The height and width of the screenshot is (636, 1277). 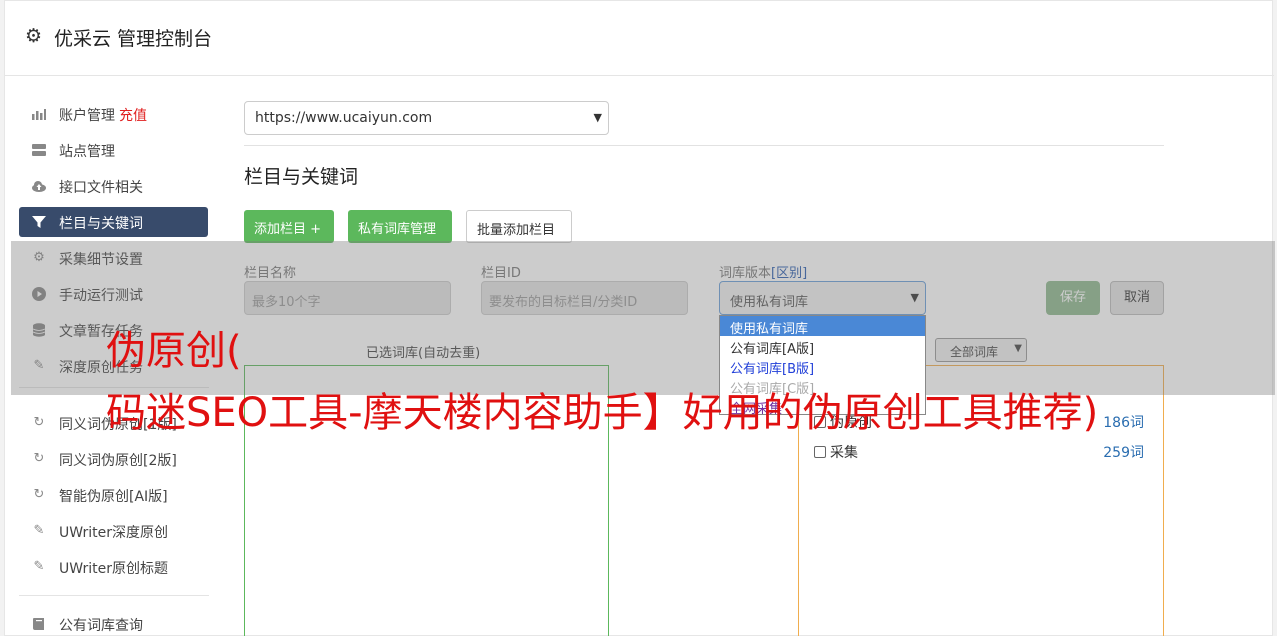 I want to click on sidebar-item-label: UWriter深度原创, so click(x=113, y=533).